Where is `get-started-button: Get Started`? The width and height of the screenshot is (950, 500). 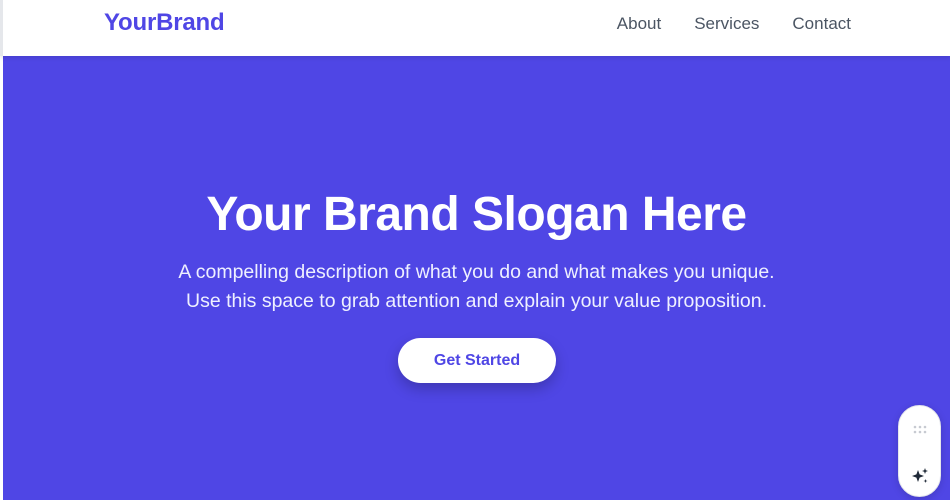 get-started-button: Get Started is located at coordinates (477, 360).